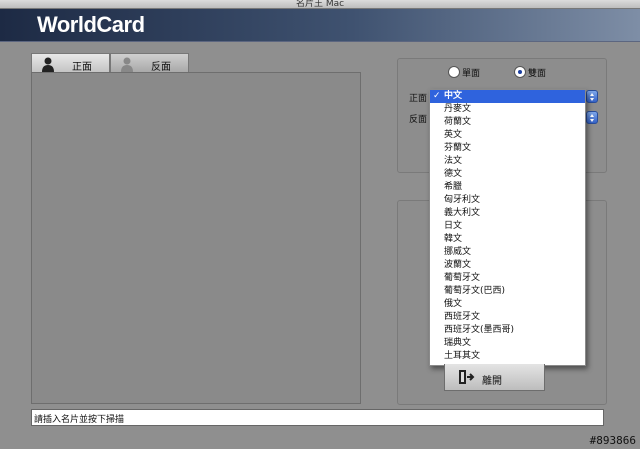 The width and height of the screenshot is (640, 449). What do you see at coordinates (537, 74) in the screenshot?
I see `radio-double-label: 雙面` at bounding box center [537, 74].